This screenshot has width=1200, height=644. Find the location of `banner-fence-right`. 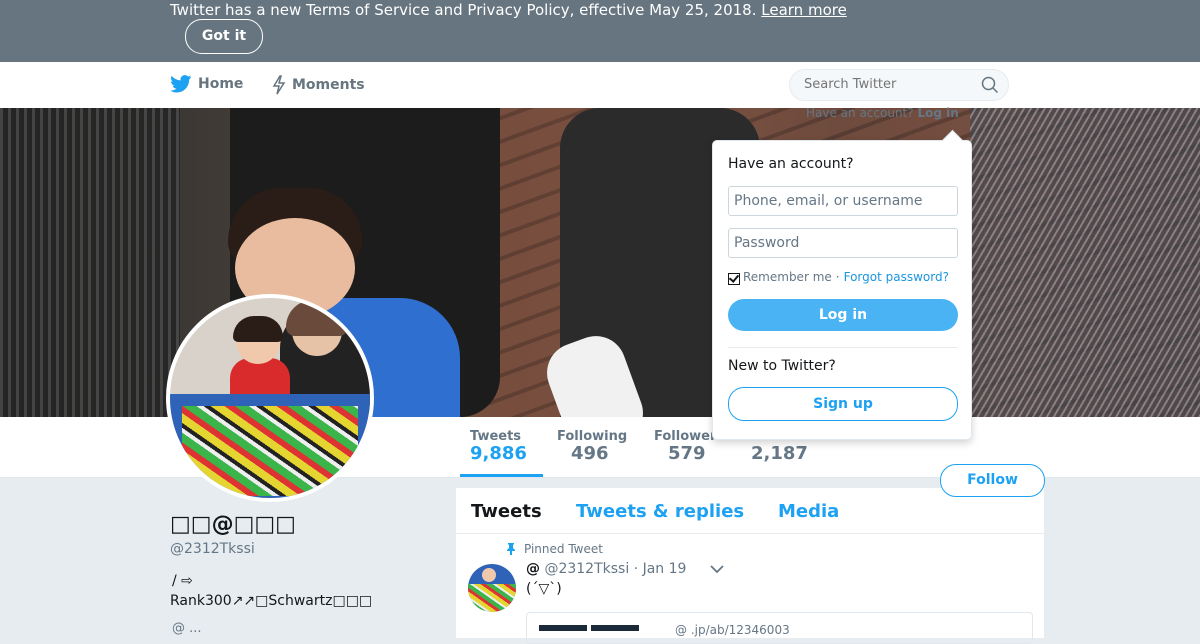

banner-fence-right is located at coordinates (1085, 262).